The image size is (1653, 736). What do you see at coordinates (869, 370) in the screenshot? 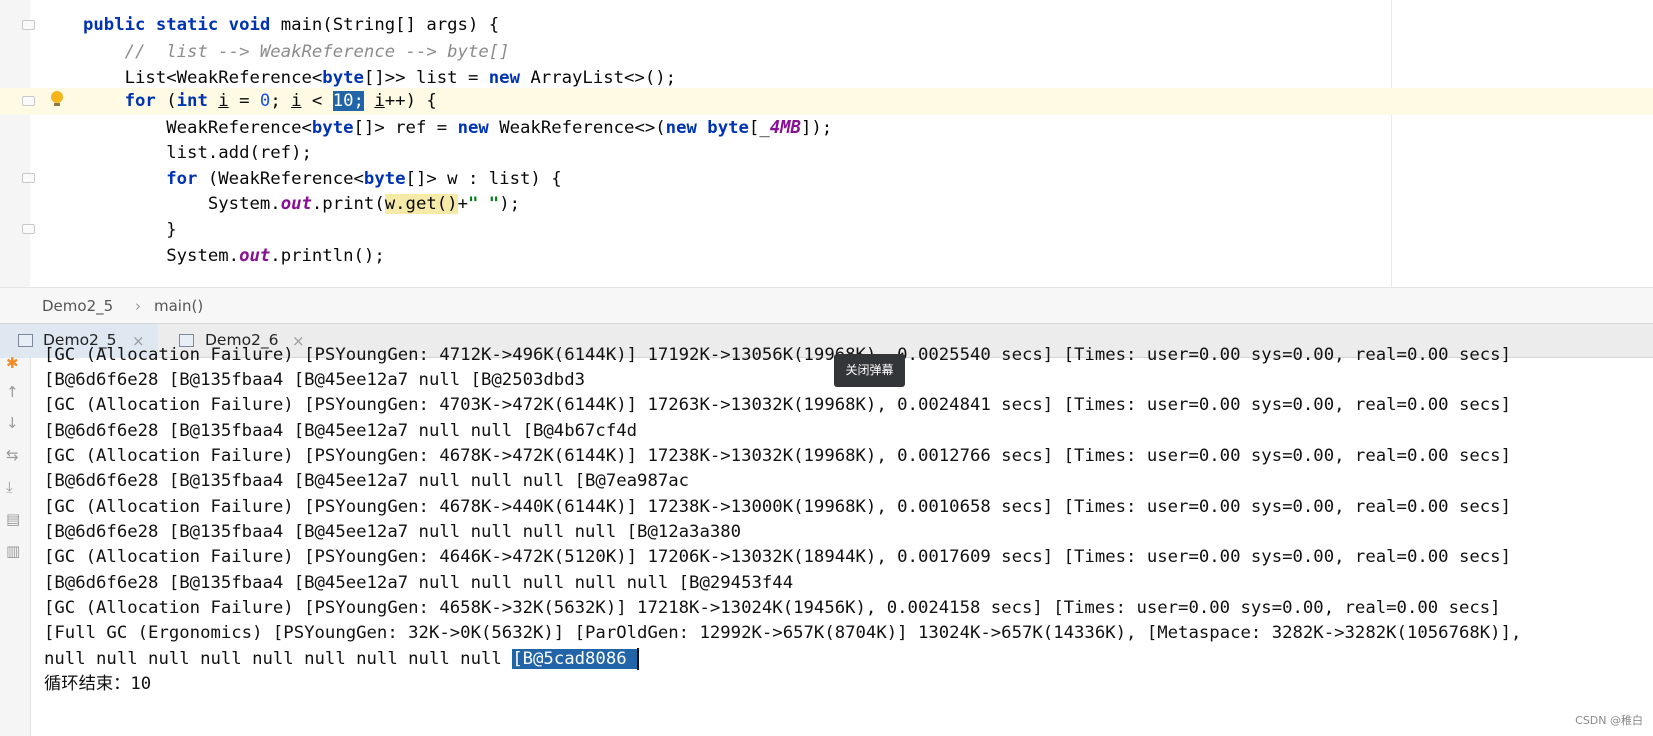
I see `close-danmaku-tooltip: 关闭弹幕` at bounding box center [869, 370].